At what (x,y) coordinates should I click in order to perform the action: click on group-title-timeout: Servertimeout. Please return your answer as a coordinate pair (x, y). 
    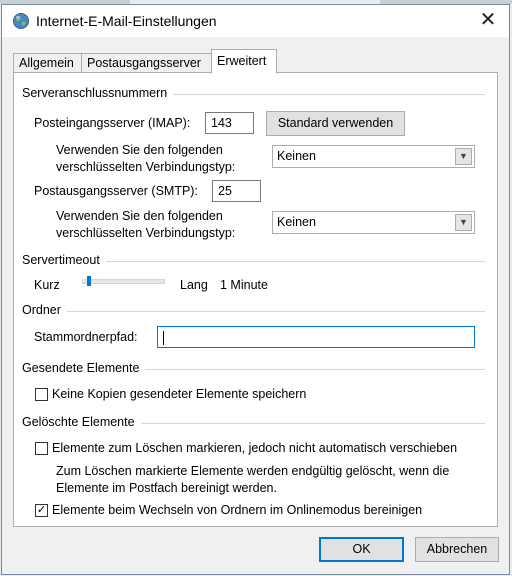
    Looking at the image, I should click on (64, 260).